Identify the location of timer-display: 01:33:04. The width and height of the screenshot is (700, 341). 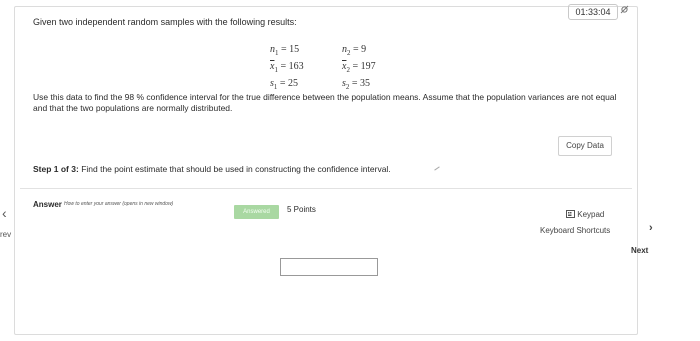
(593, 12).